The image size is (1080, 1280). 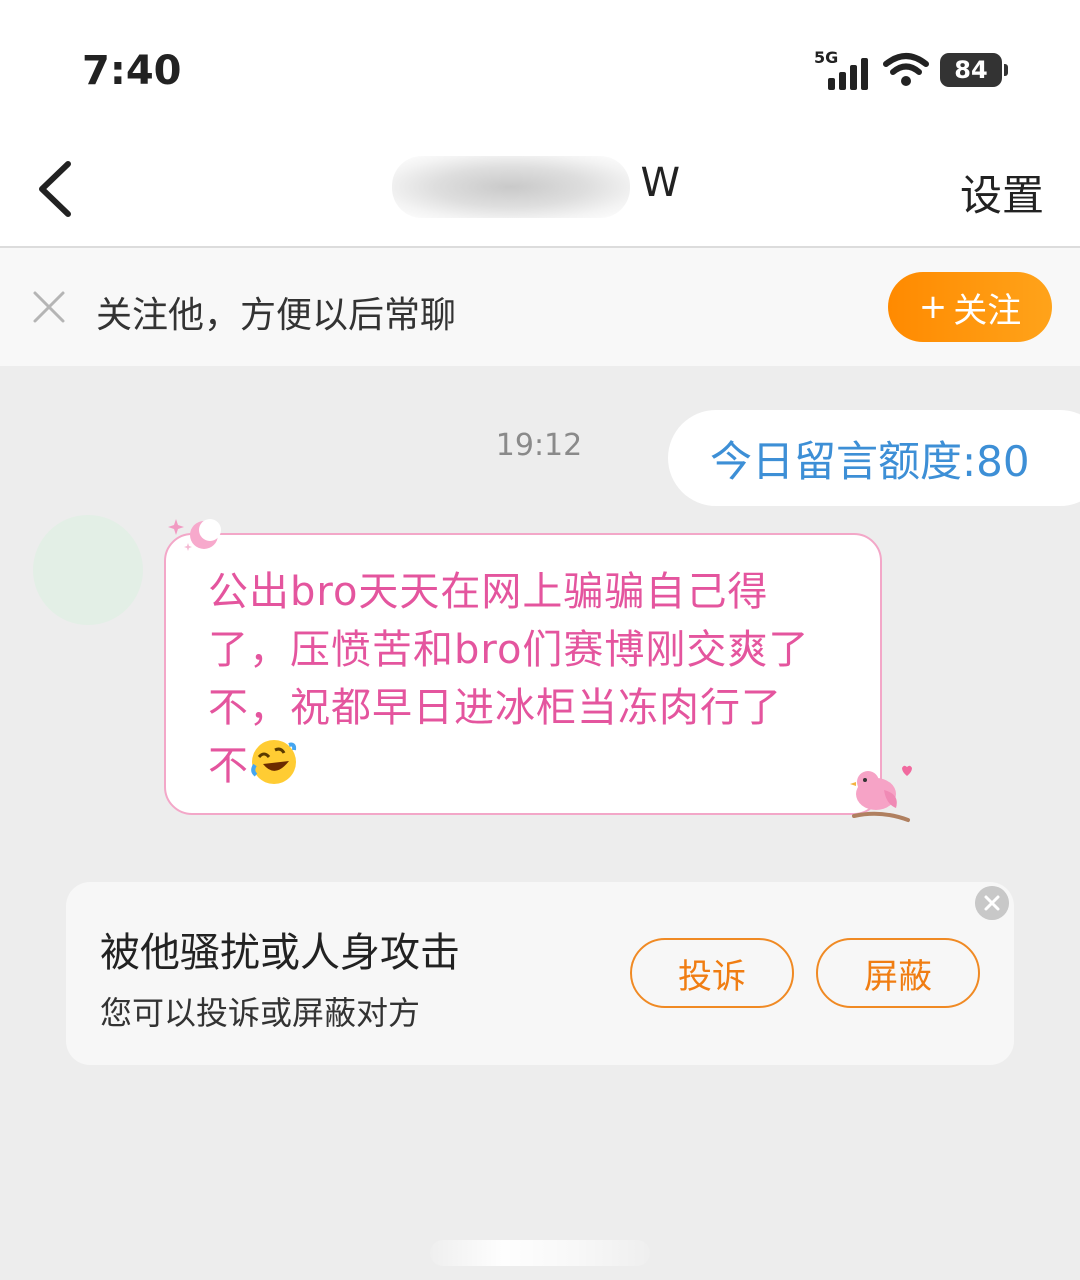 What do you see at coordinates (712, 973) in the screenshot?
I see `complain-button: 投诉` at bounding box center [712, 973].